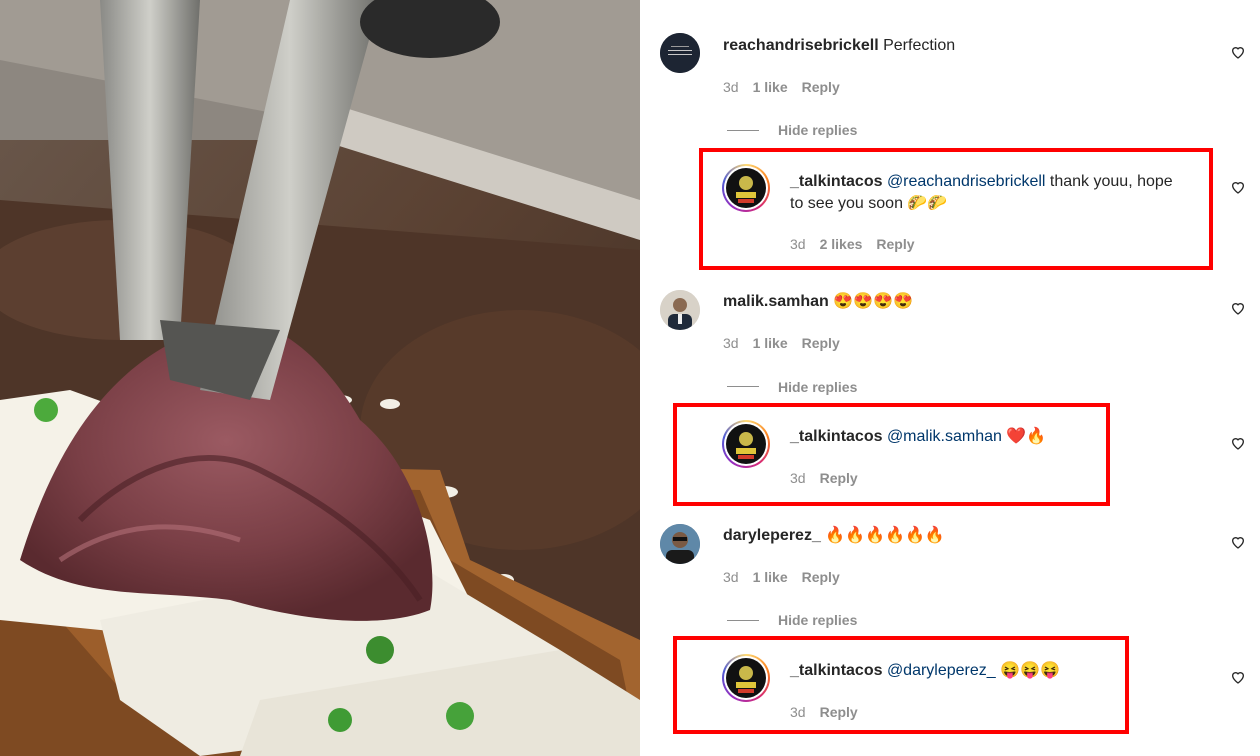 The height and width of the screenshot is (756, 1260). I want to click on highlight-box, so click(956, 209).